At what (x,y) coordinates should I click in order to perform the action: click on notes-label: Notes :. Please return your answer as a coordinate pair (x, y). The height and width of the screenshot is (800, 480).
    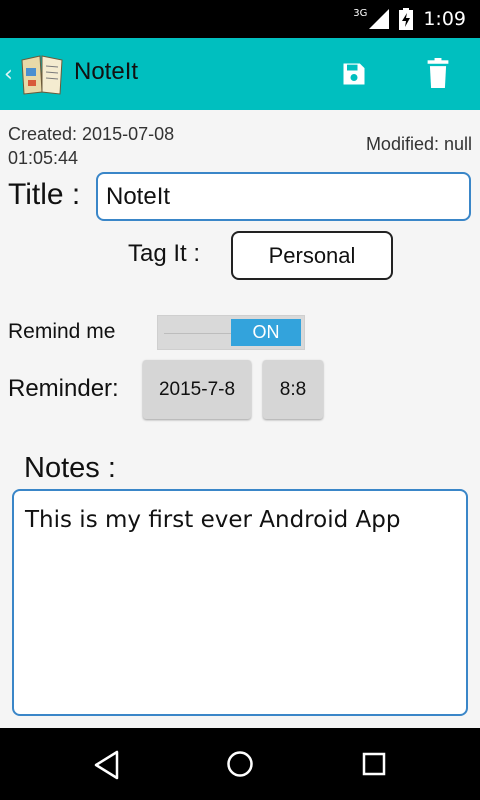
    Looking at the image, I should click on (70, 468).